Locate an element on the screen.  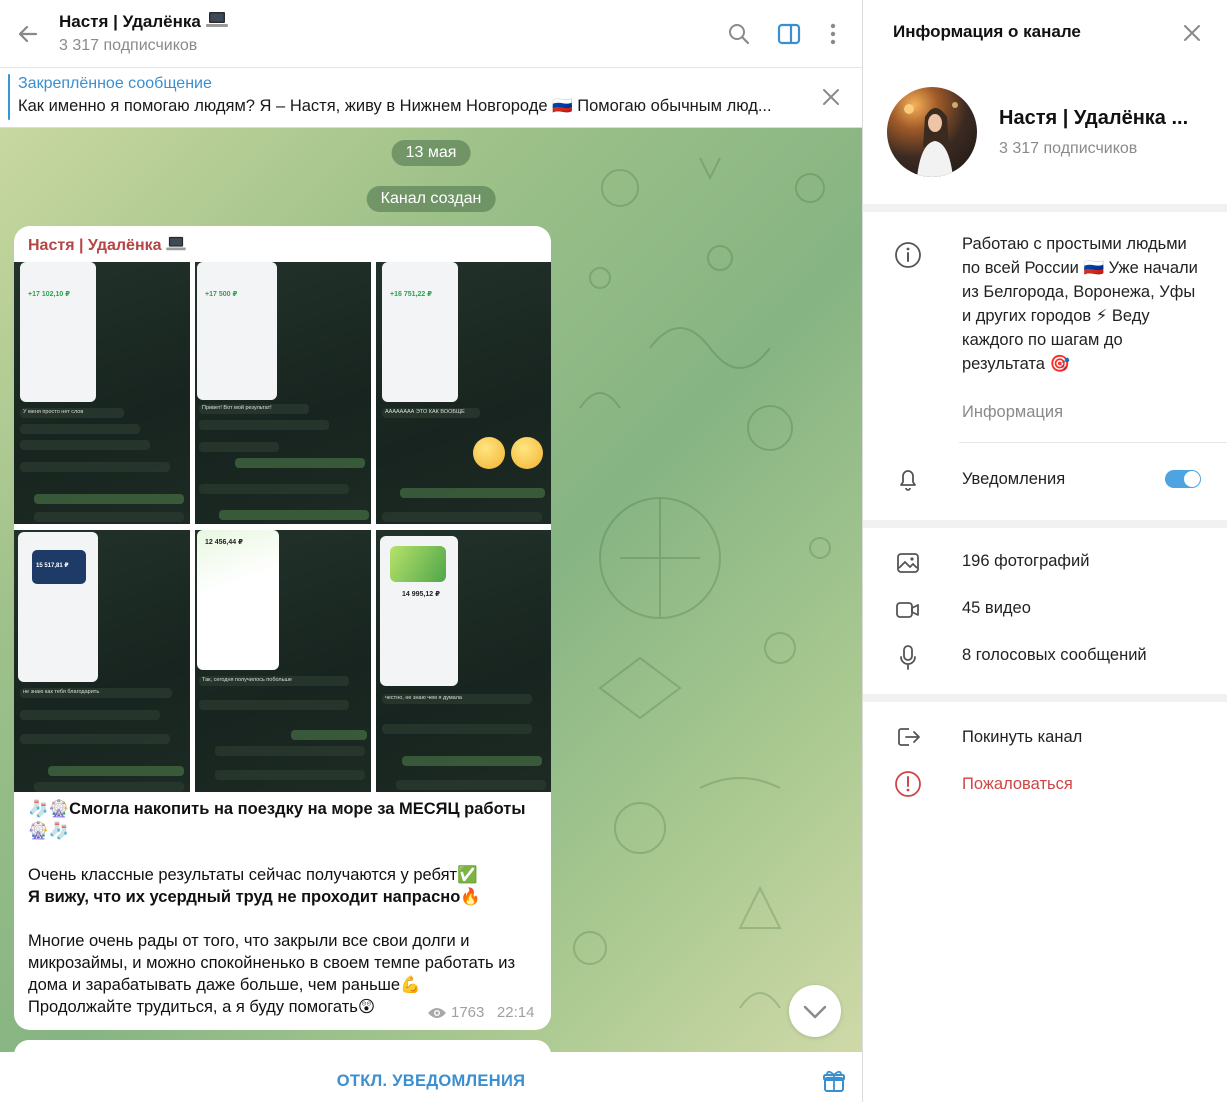
screenshot-amount: 15 517,81 ₽ is located at coordinates (52, 566).